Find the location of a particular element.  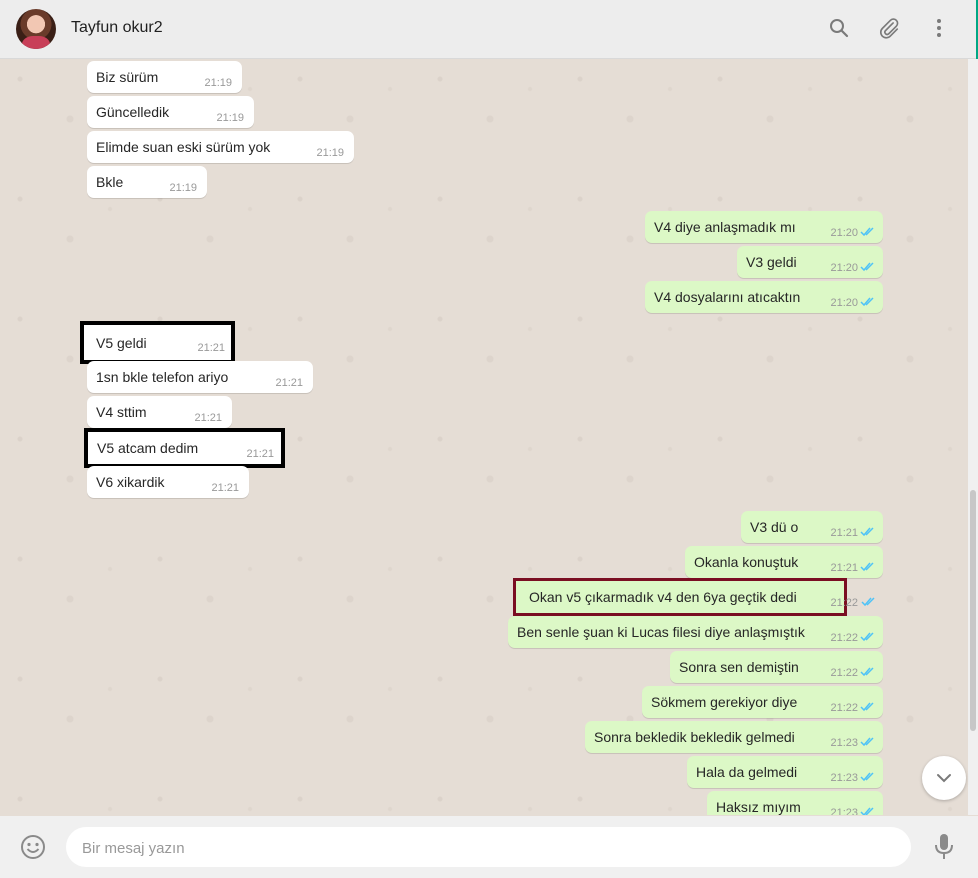

message-text: V4 sttim is located at coordinates (121, 412).